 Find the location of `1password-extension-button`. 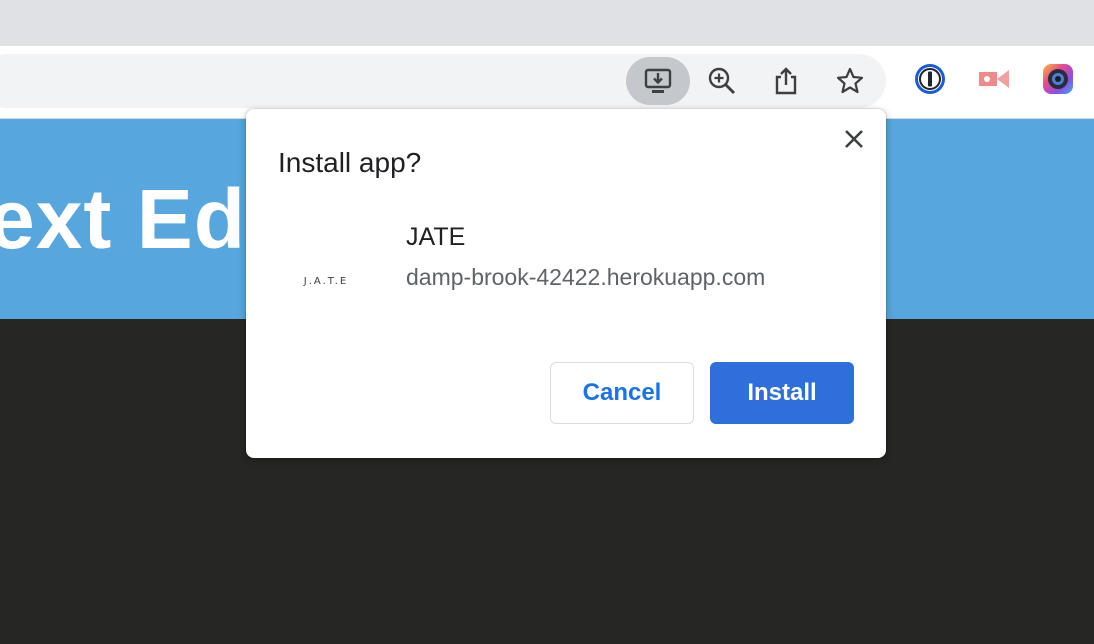

1password-extension-button is located at coordinates (930, 81).